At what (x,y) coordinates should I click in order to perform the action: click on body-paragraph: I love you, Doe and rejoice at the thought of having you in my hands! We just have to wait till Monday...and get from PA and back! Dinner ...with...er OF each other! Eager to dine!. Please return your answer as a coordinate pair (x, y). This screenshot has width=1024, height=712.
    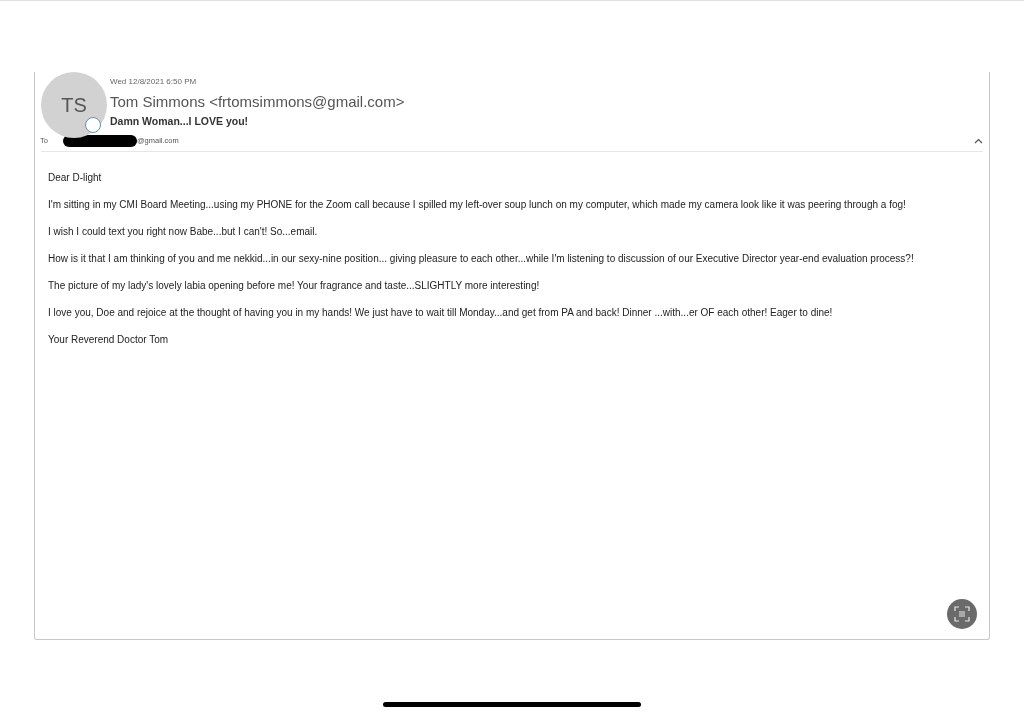
    Looking at the image, I should click on (441, 313).